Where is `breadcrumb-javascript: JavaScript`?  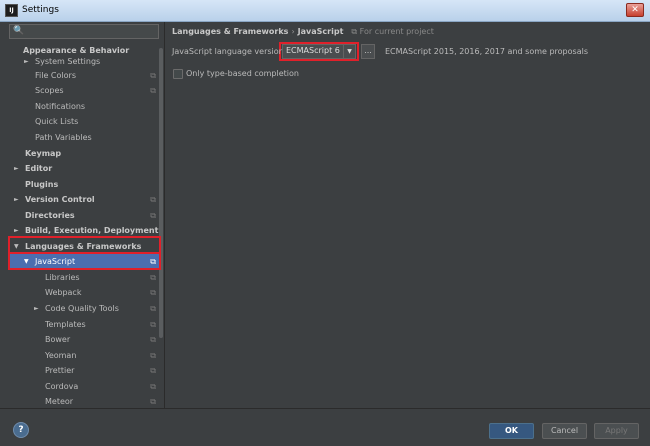 breadcrumb-javascript: JavaScript is located at coordinates (320, 31).